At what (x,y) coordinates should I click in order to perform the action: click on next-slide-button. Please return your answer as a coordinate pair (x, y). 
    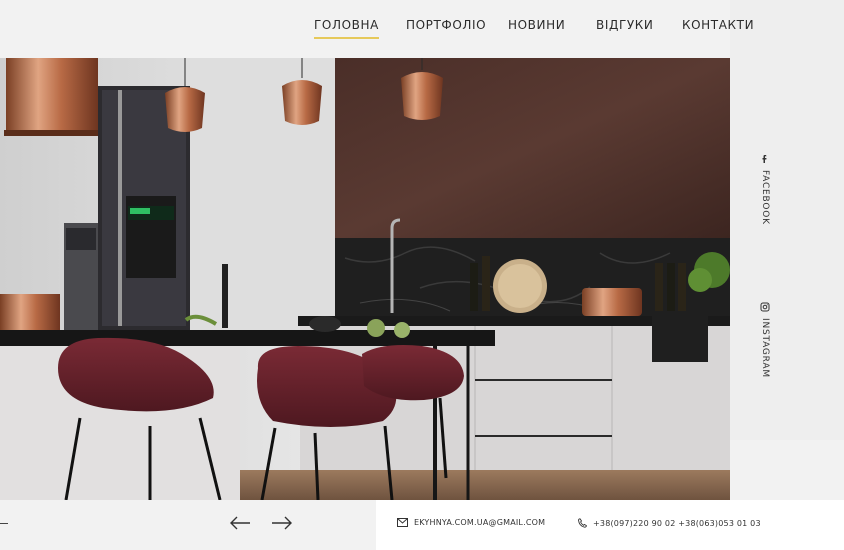
    Looking at the image, I should click on (282, 523).